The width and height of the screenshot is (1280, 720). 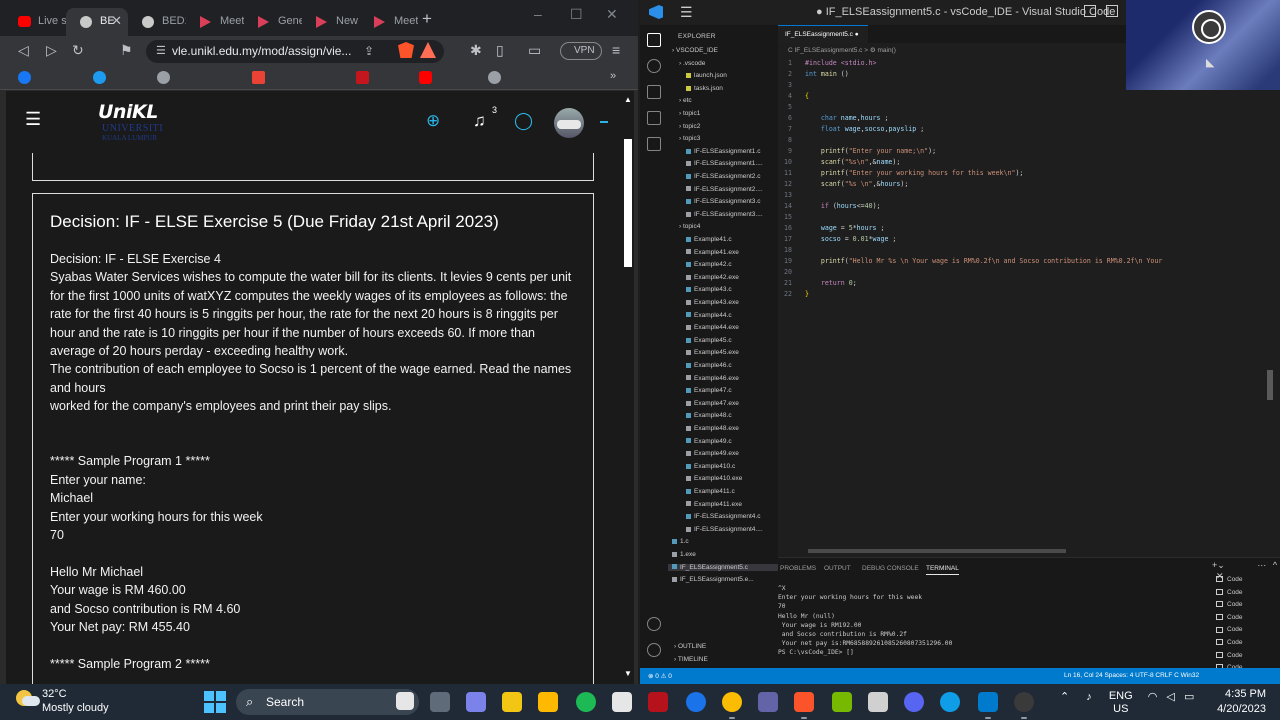 What do you see at coordinates (1029, 284) in the screenshot?
I see `code-line: 21 return 0;` at bounding box center [1029, 284].